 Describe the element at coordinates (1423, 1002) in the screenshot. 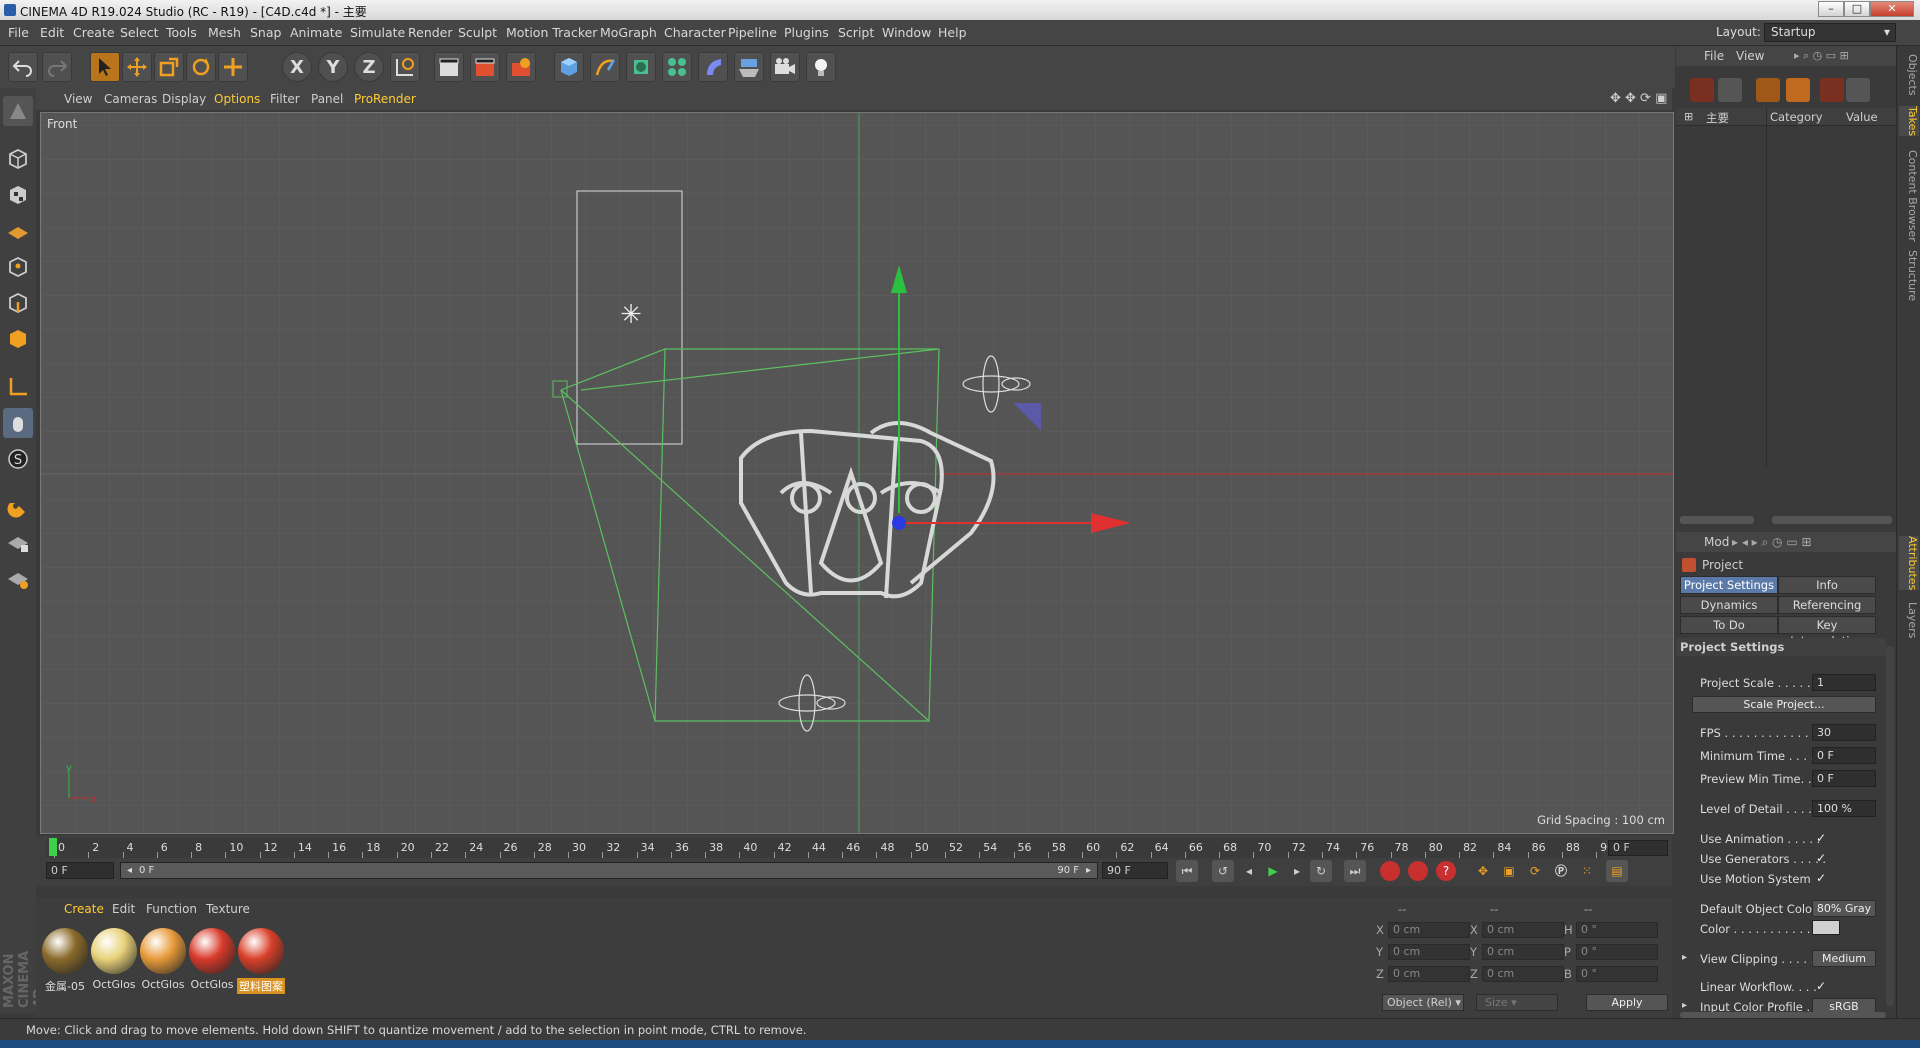

I see `coords-mode-select: Object (Rel) ▾` at that location.